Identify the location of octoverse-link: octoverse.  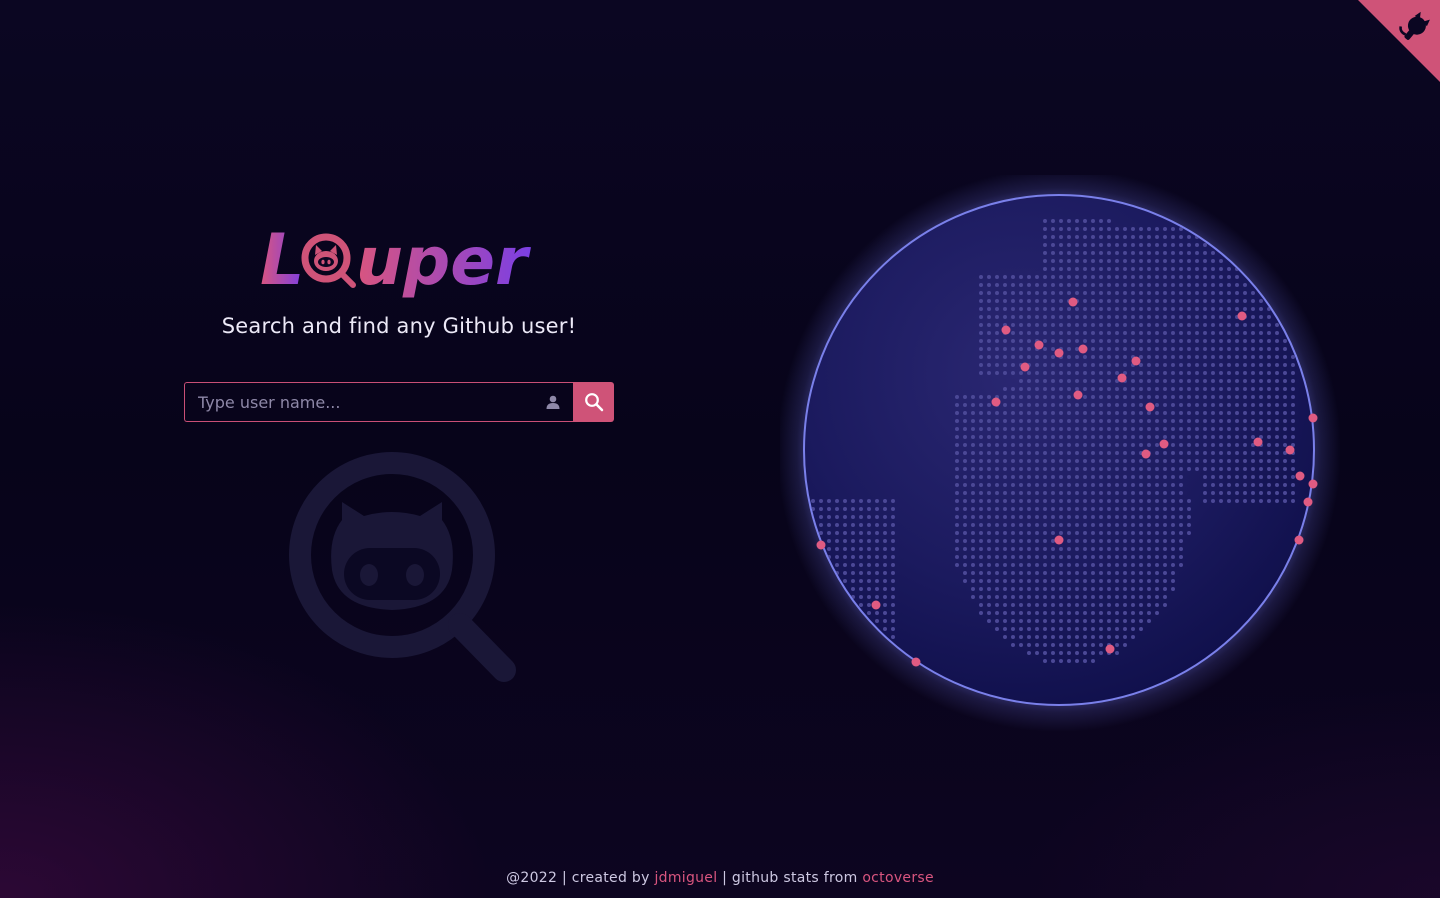
(898, 878).